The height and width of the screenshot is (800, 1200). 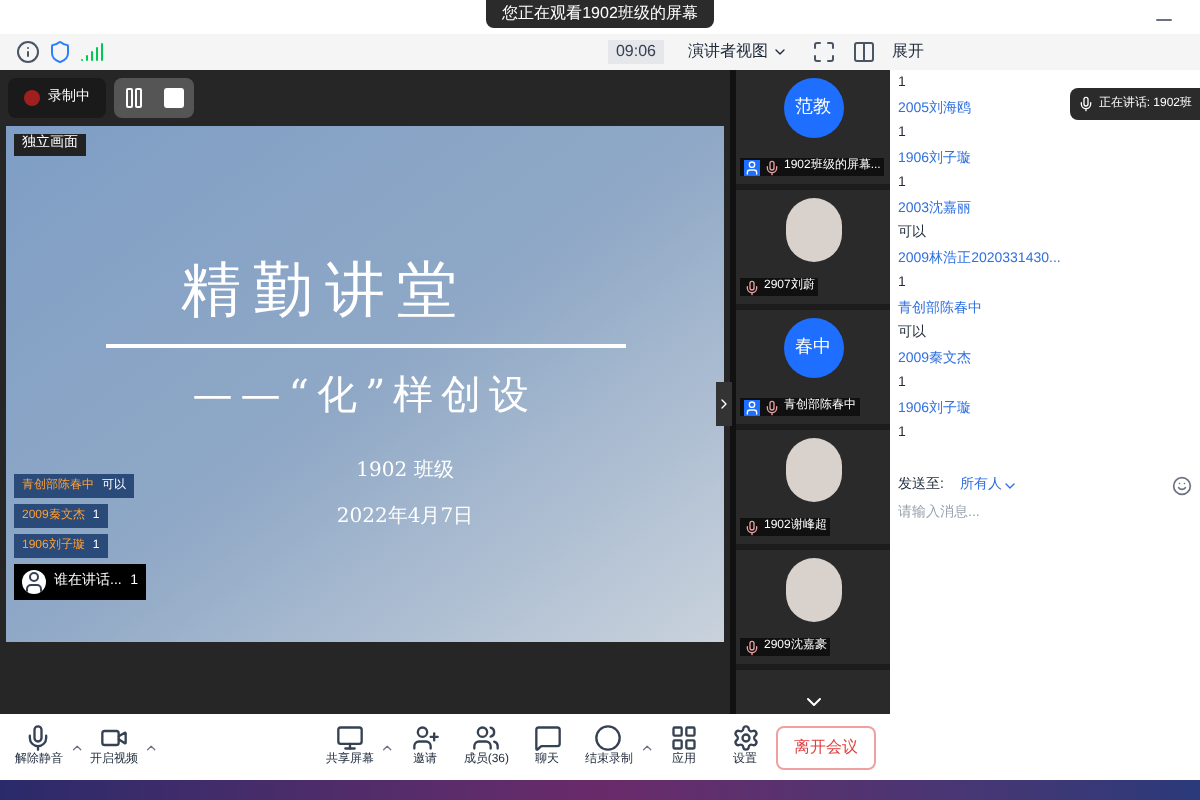 I want to click on stop-button, so click(x=174, y=98).